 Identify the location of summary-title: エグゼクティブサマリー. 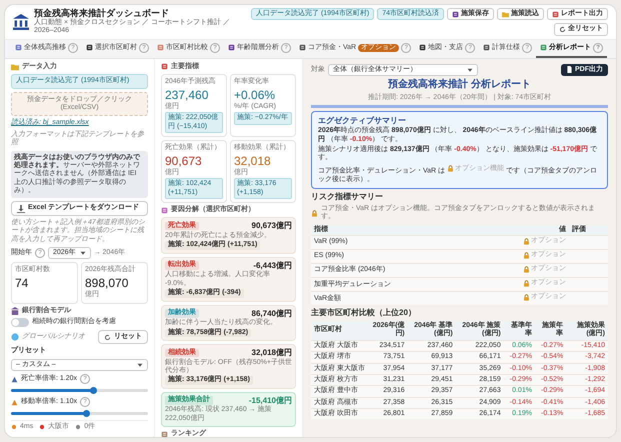
(362, 121).